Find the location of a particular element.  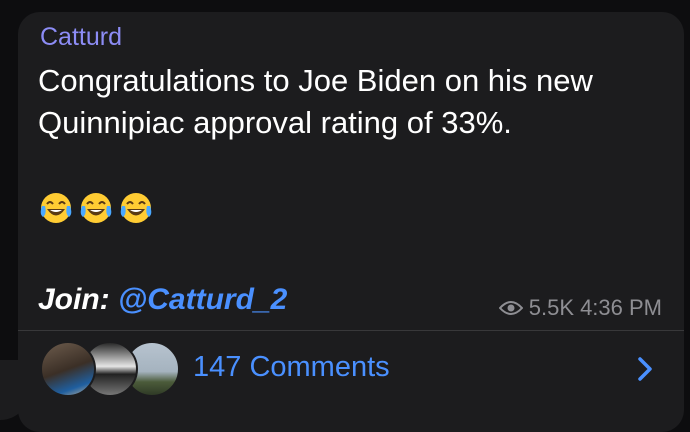

chevron-right-icon is located at coordinates (645, 369).